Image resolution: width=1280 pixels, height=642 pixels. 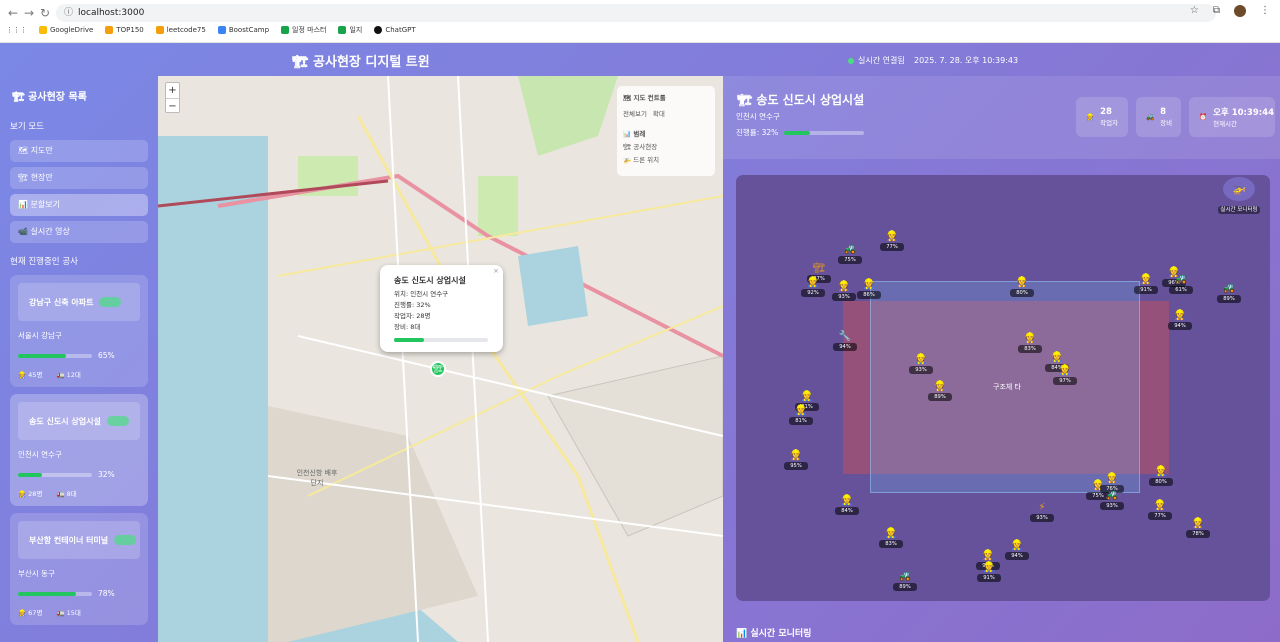 I want to click on worker-marker: 👷 89%, so click(x=940, y=391).